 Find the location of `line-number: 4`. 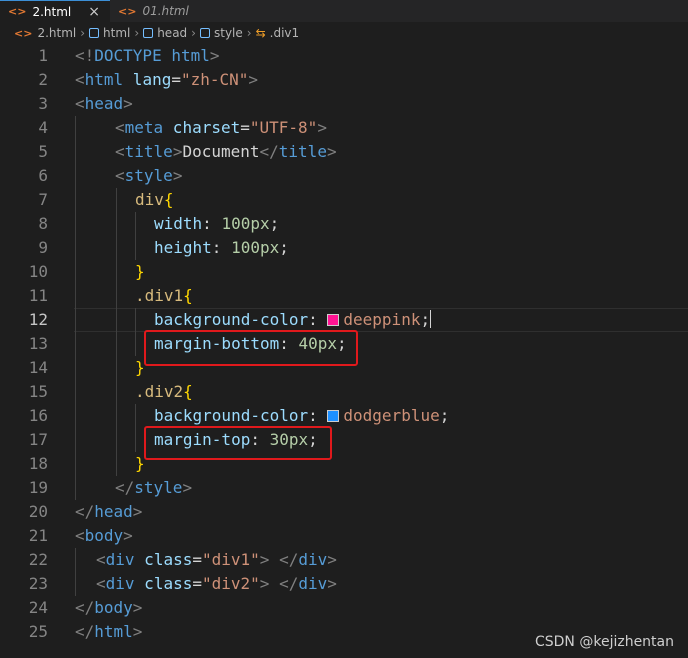

line-number: 4 is located at coordinates (43, 127).